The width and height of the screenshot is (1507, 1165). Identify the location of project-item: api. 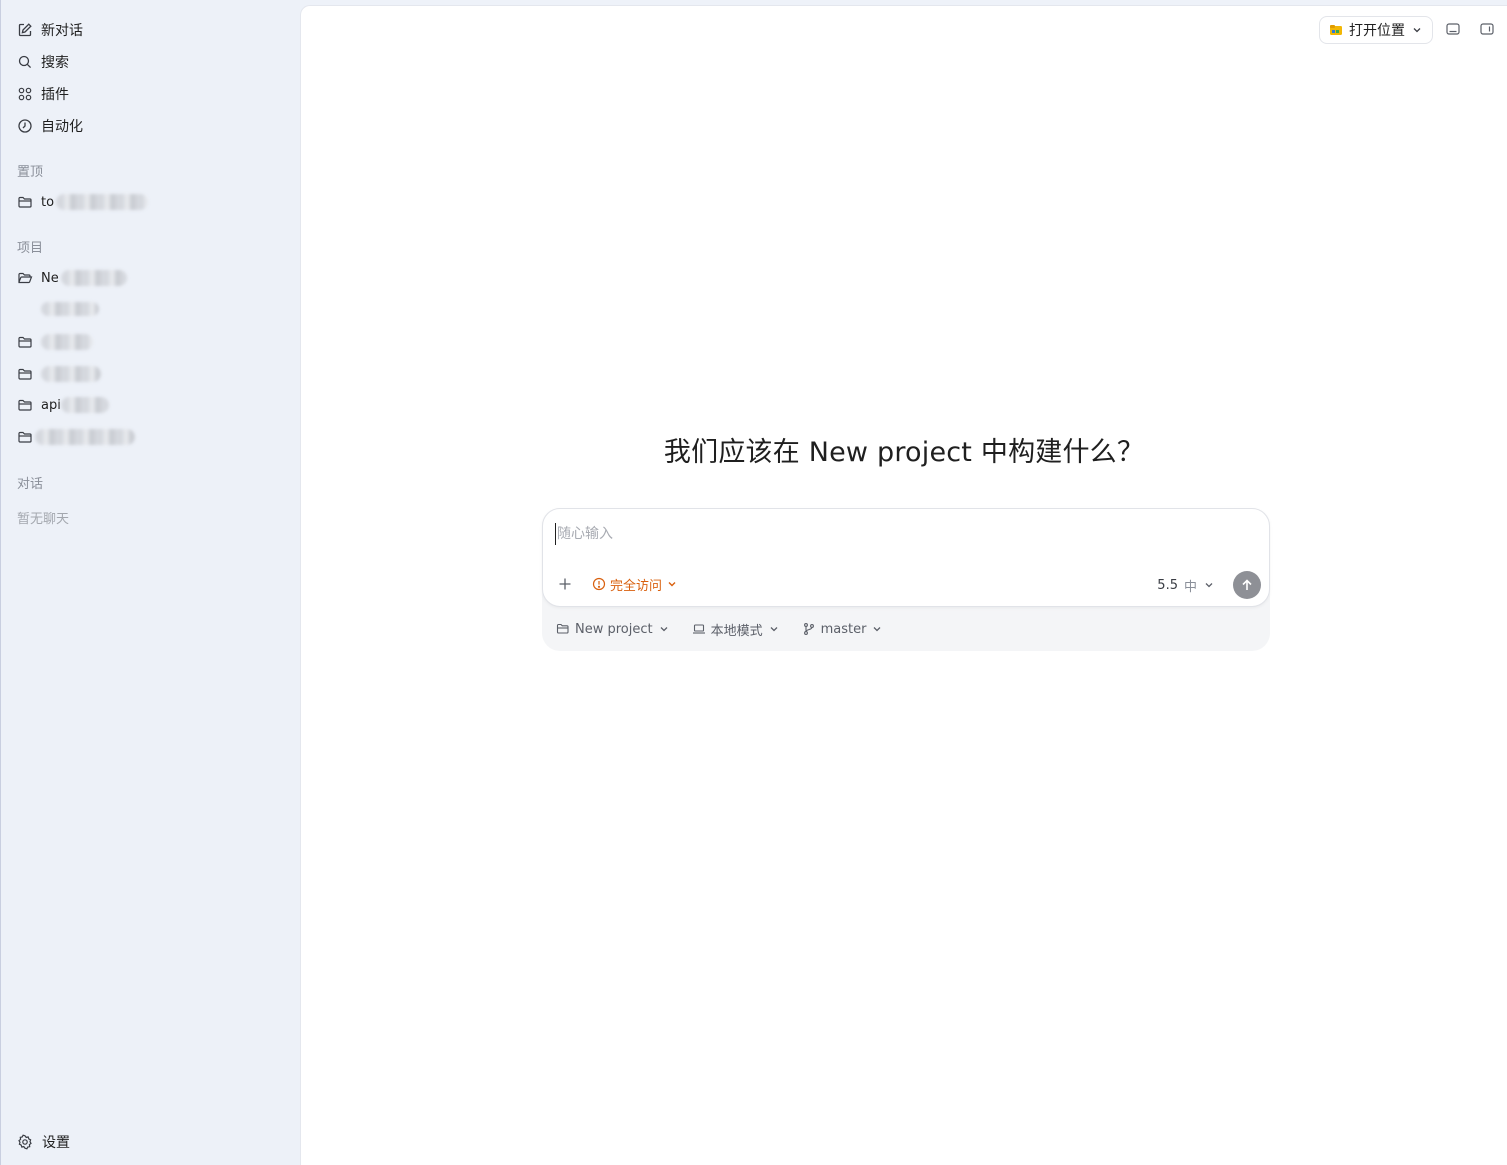
(151, 405).